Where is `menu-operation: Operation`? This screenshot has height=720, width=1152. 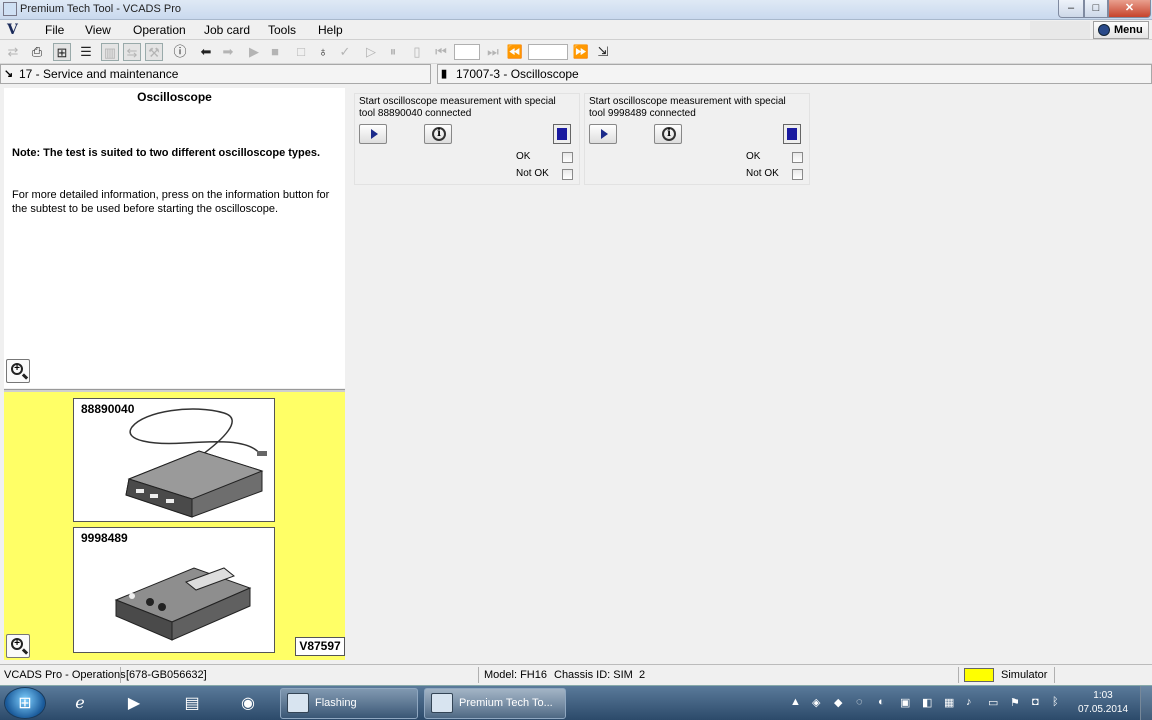 menu-operation: Operation is located at coordinates (159, 30).